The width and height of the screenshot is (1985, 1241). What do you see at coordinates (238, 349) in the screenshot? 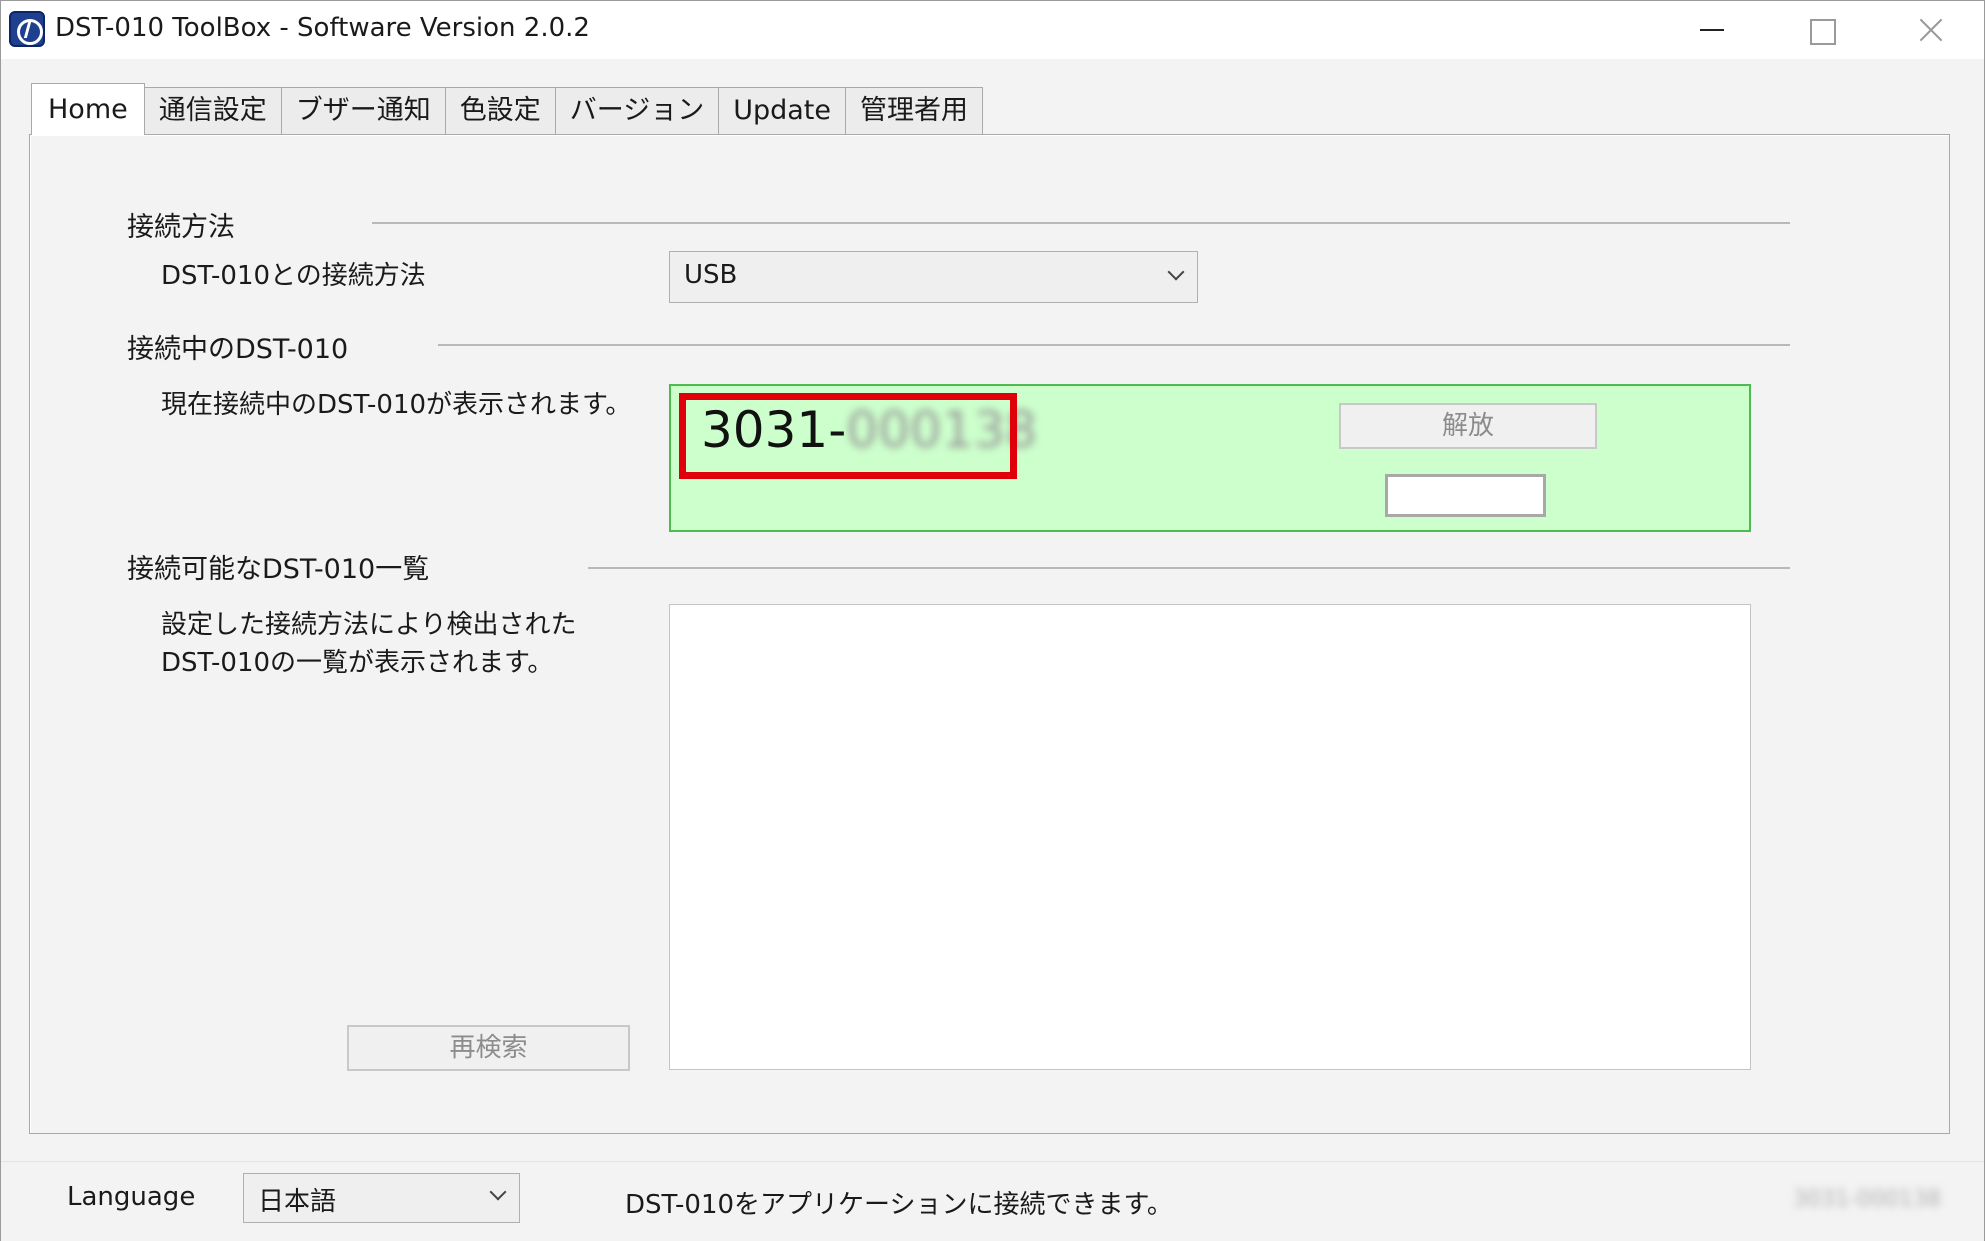
I see `connected-device-title: 接続中のDST-010` at bounding box center [238, 349].